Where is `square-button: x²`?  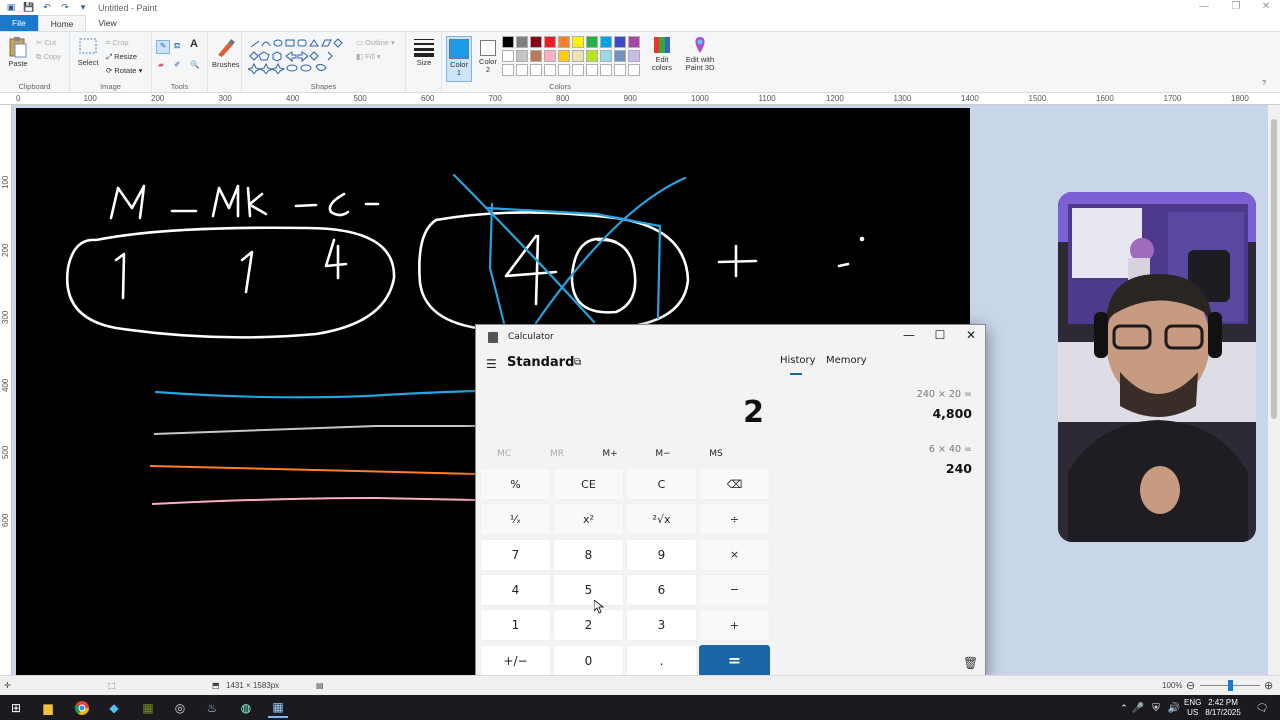
square-button: x² is located at coordinates (588, 519).